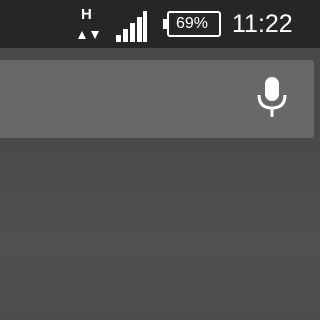 This screenshot has width=320, height=320. I want to click on microphone-icon, so click(272, 98).